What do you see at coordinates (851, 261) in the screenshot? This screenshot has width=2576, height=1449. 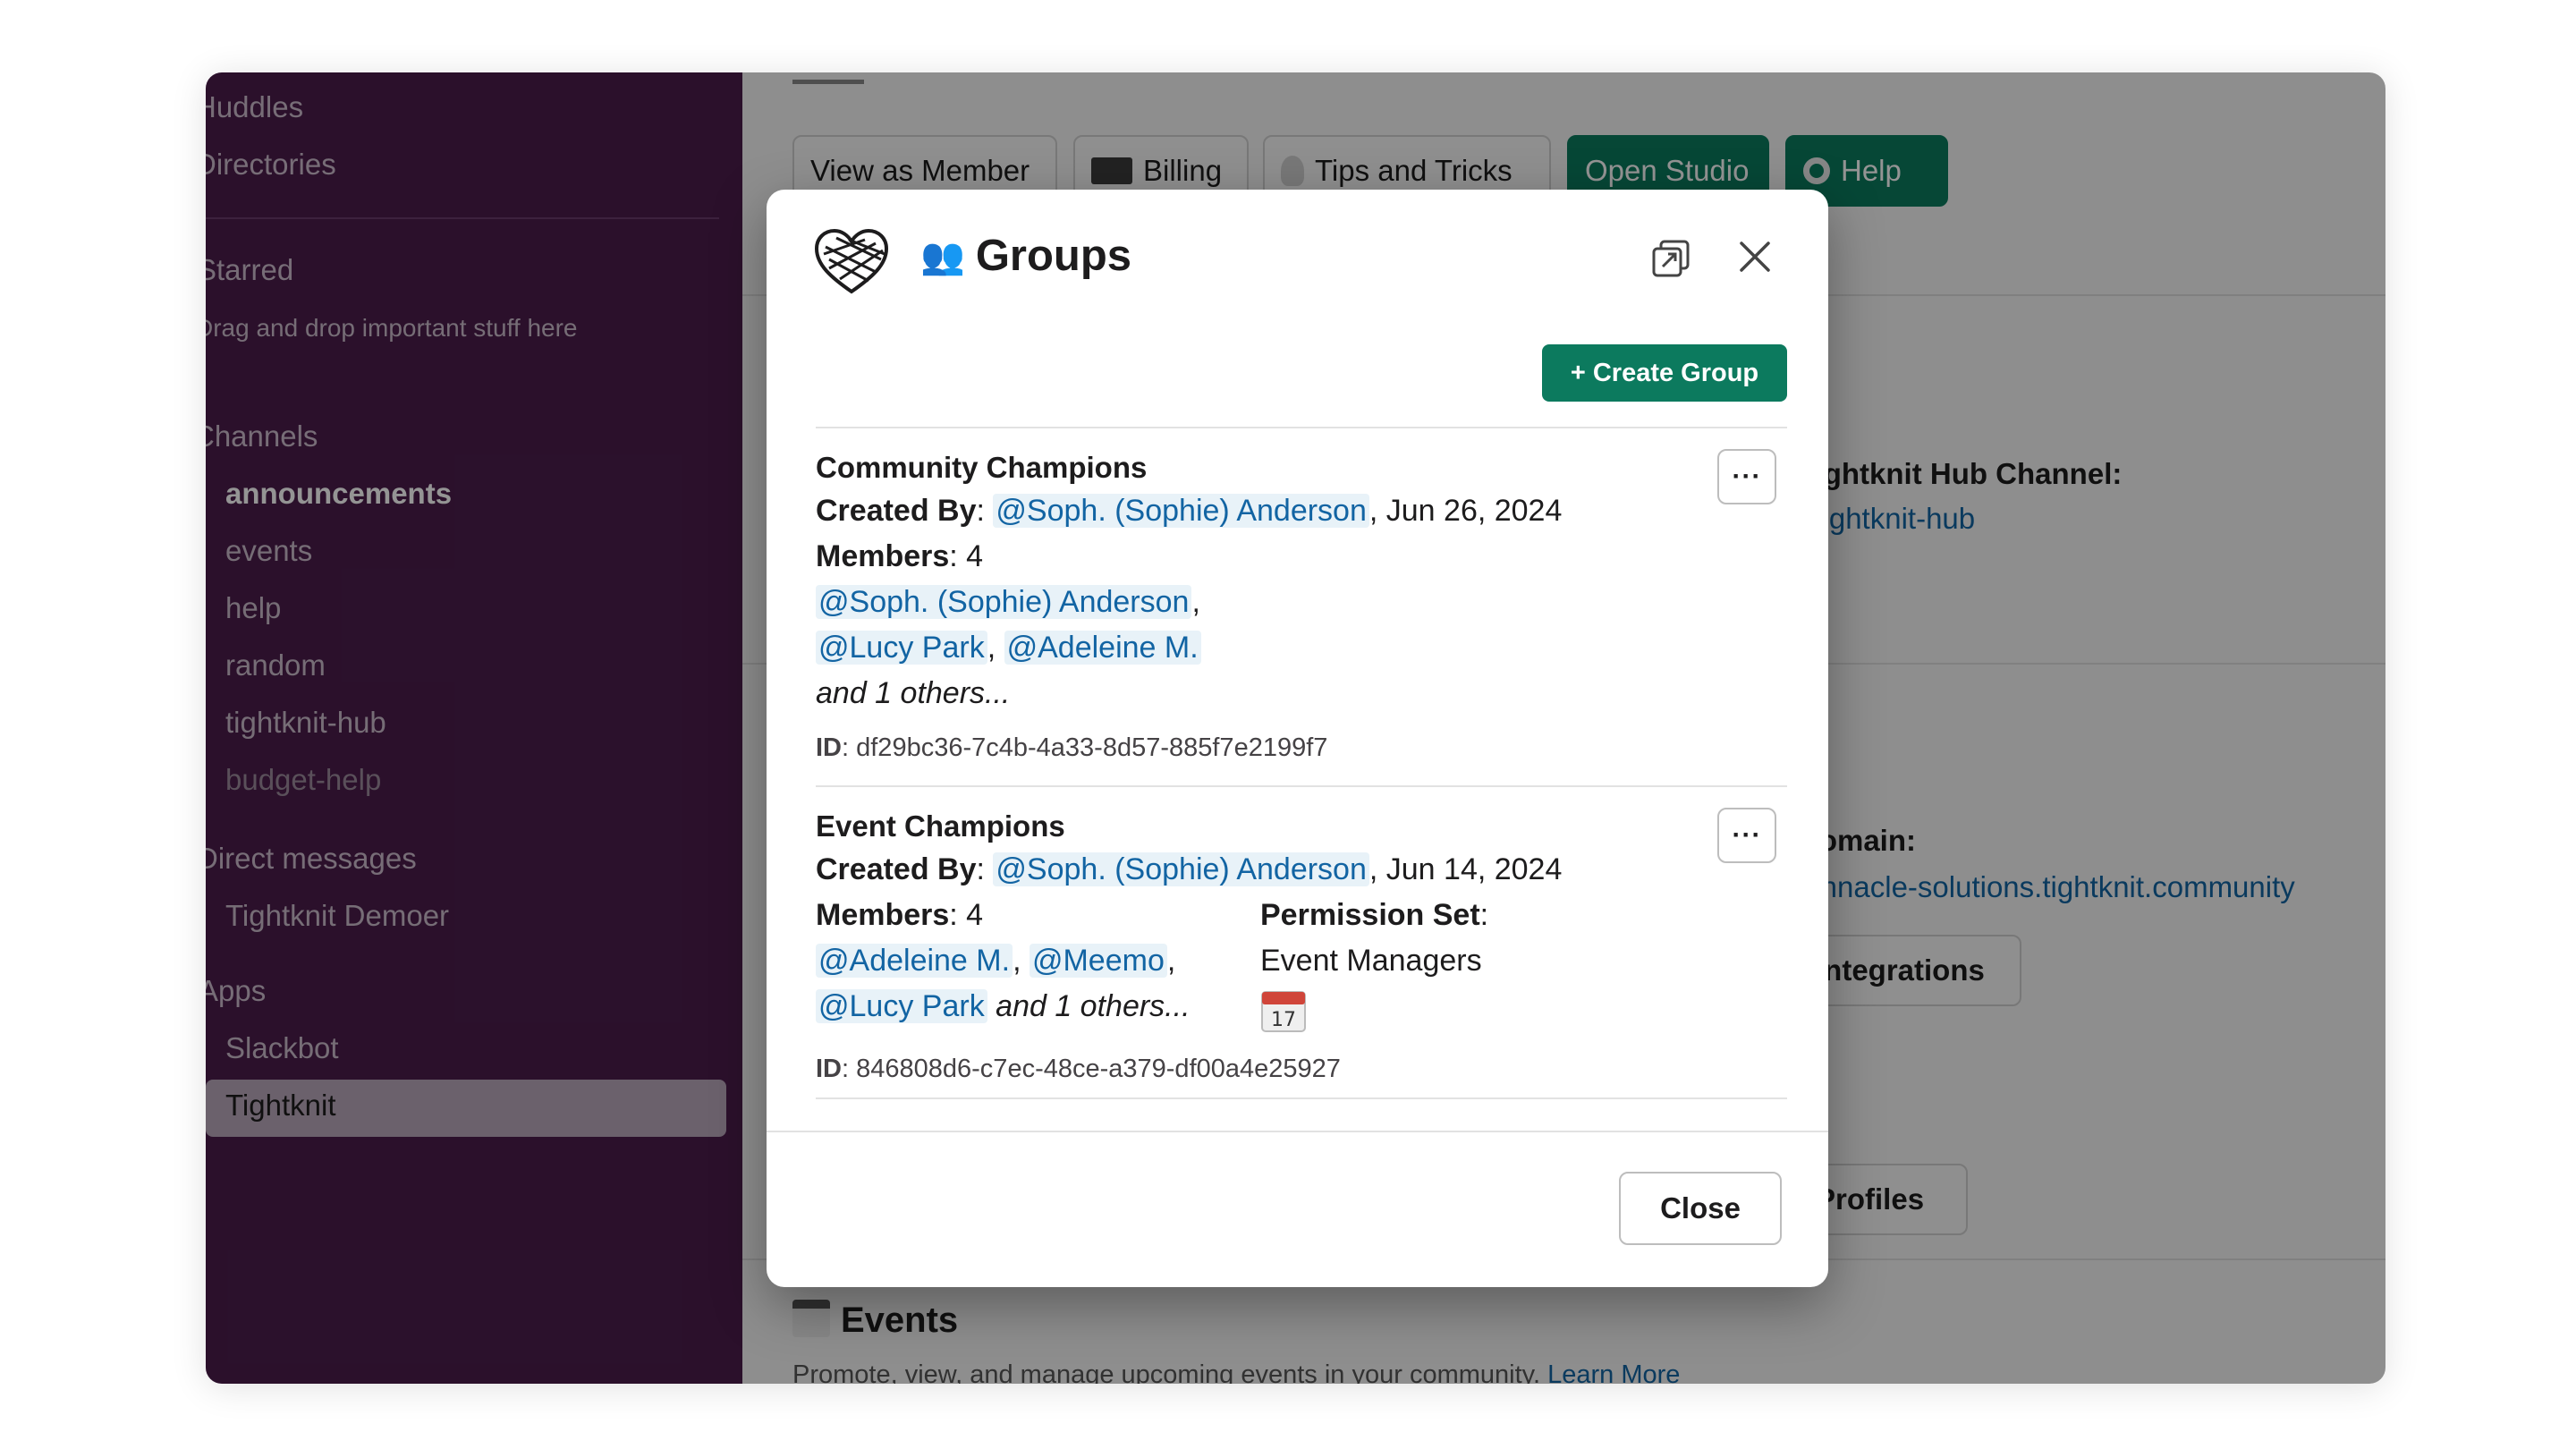 I see `heart-logo-icon` at bounding box center [851, 261].